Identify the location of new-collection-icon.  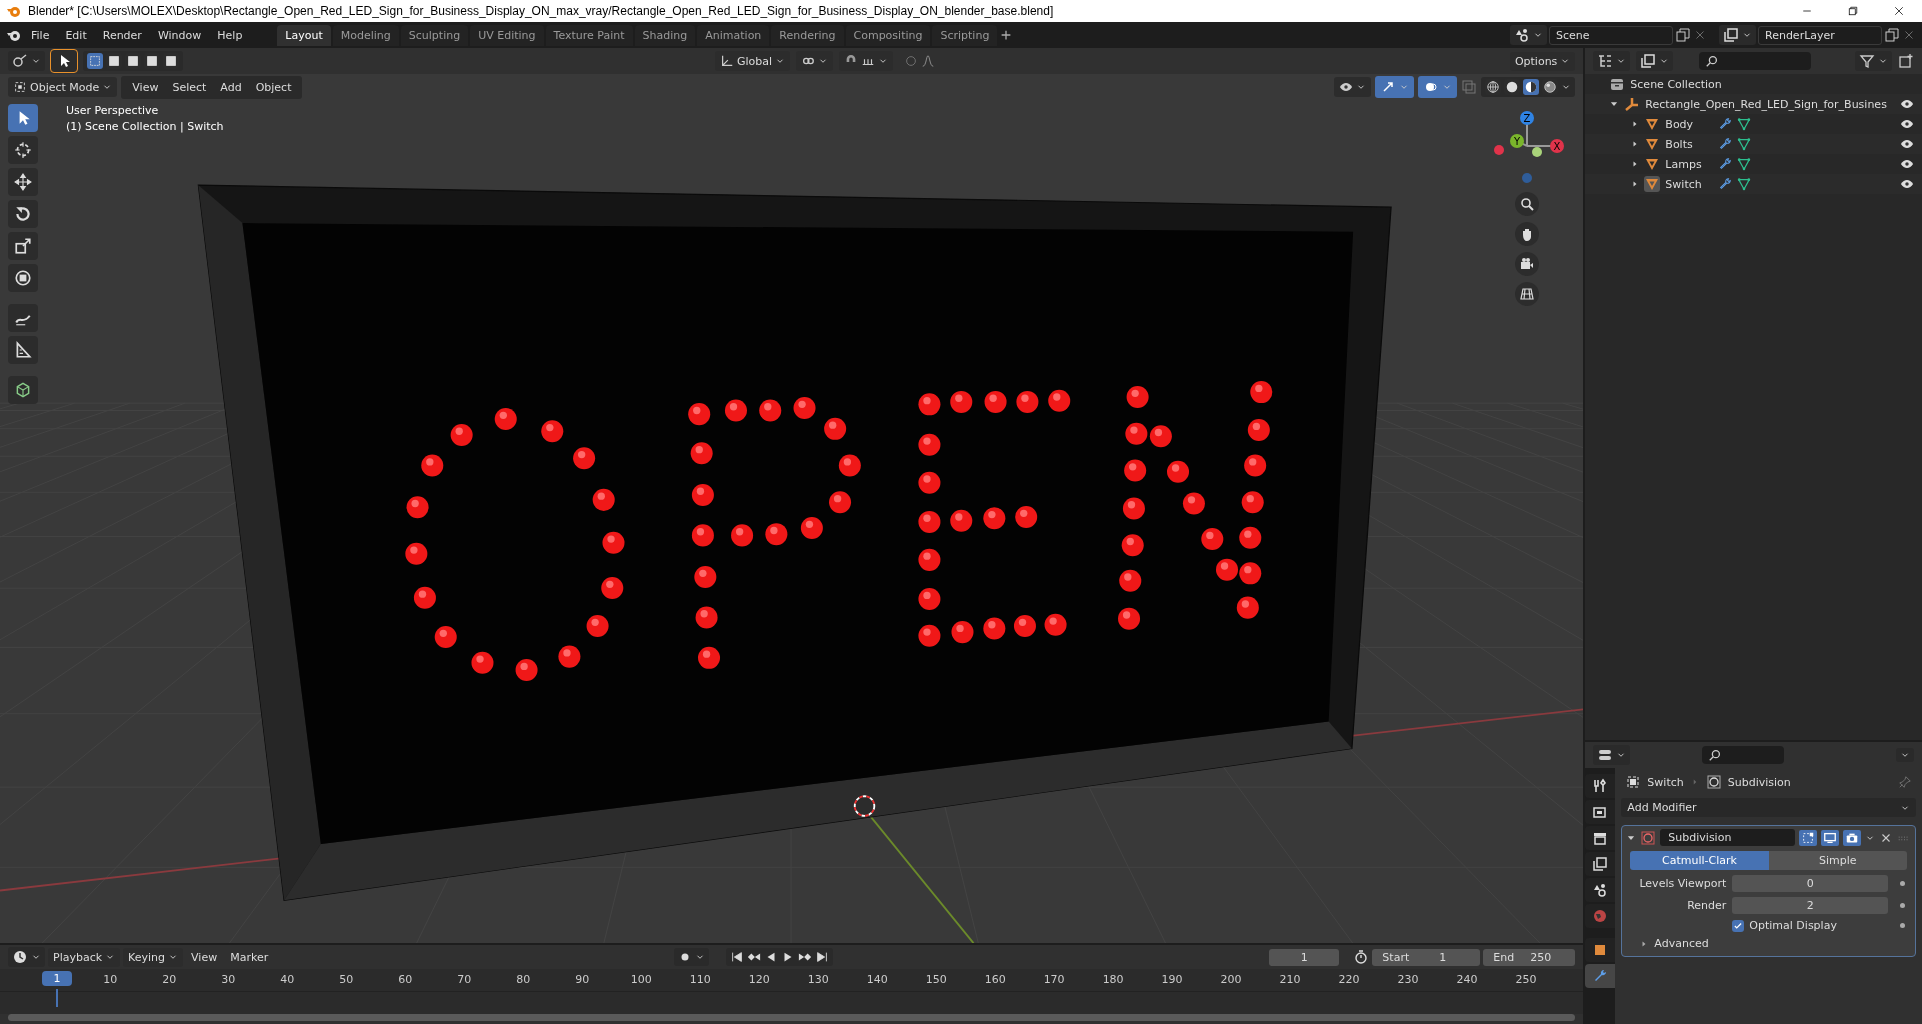
(1906, 61).